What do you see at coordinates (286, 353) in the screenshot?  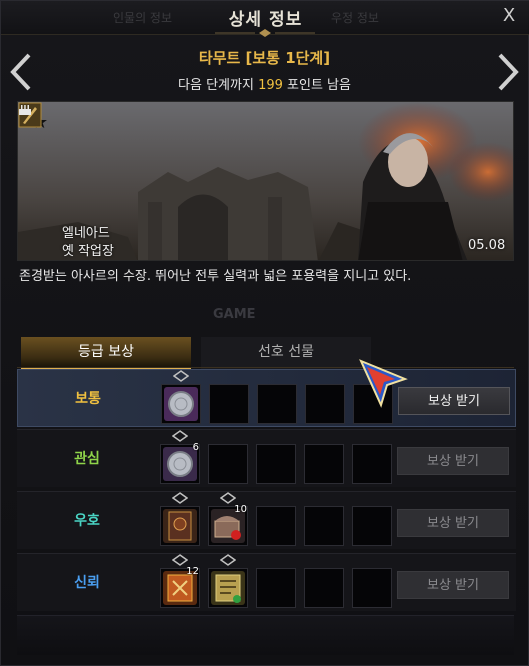 I see `tab-preferred-gifts: 선호 선물` at bounding box center [286, 353].